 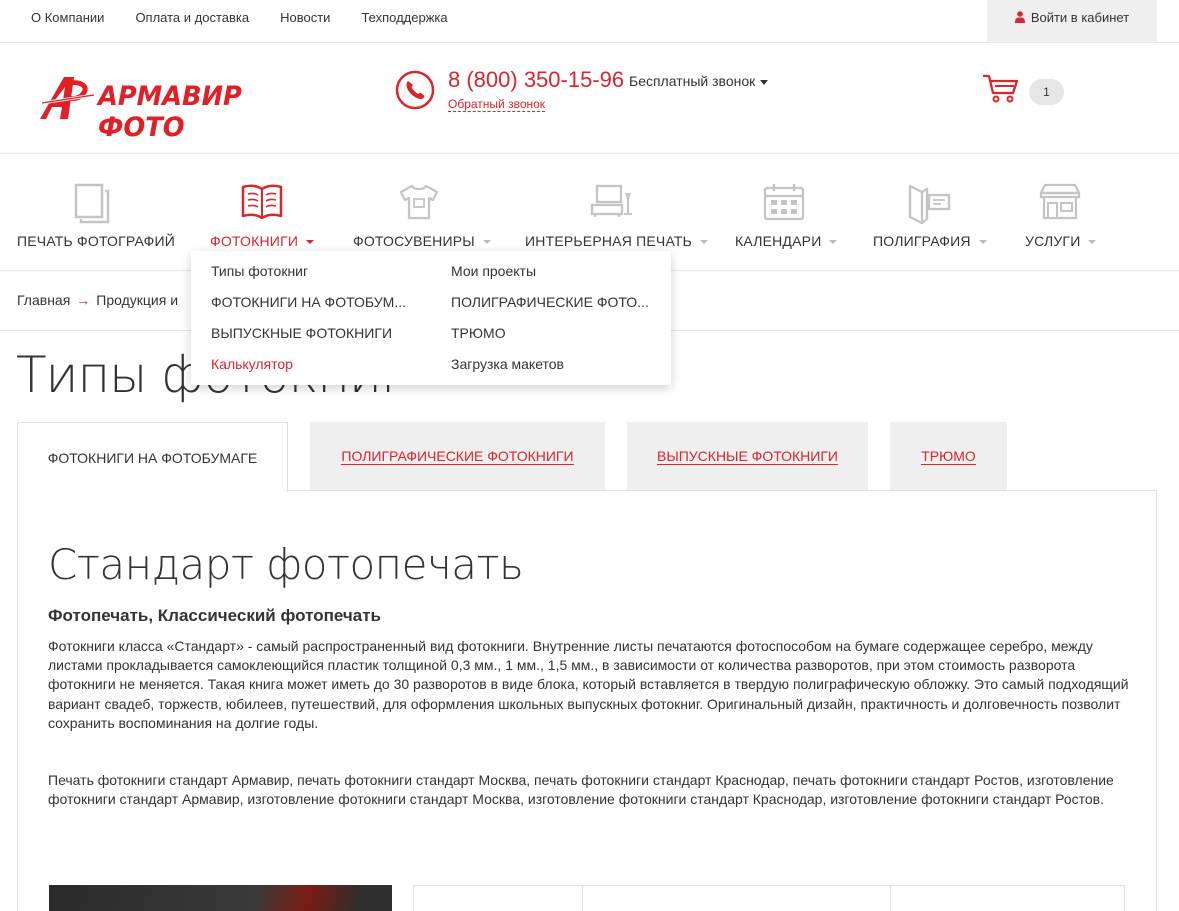 I want to click on breadcrumb: Главная → Продукция и, so click(x=97, y=300).